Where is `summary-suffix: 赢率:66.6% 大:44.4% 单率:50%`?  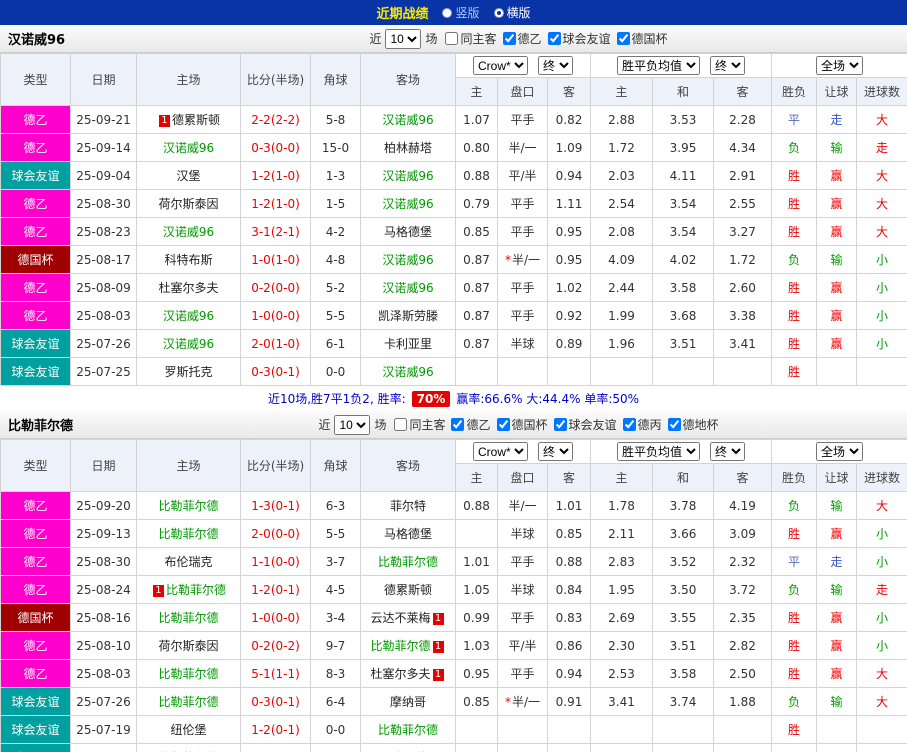 summary-suffix: 赢率:66.6% 大:44.4% 单率:50% is located at coordinates (548, 399).